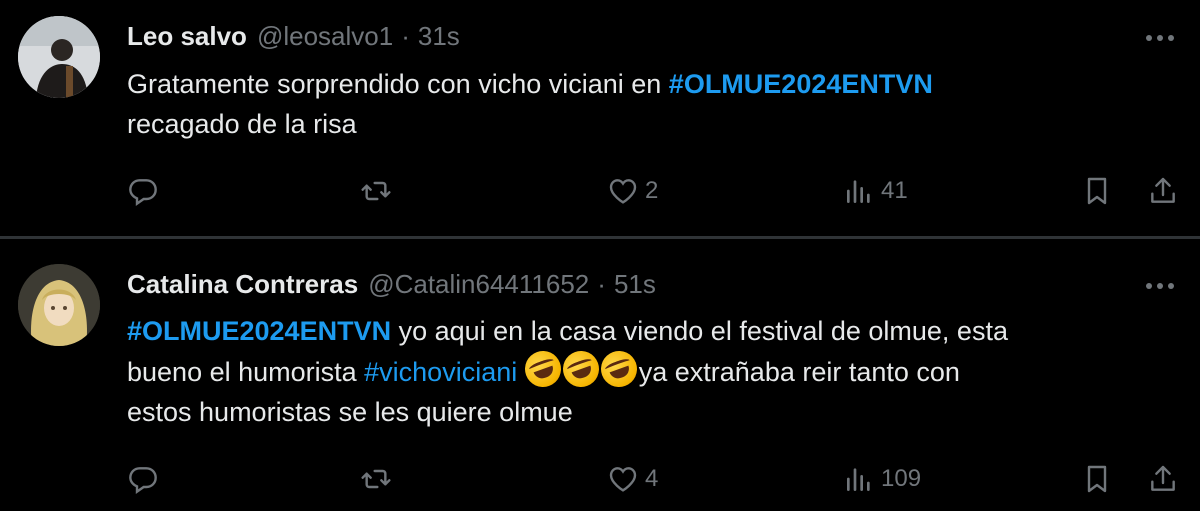 The height and width of the screenshot is (511, 1200). I want to click on tweet-text-segment, so click(521, 372).